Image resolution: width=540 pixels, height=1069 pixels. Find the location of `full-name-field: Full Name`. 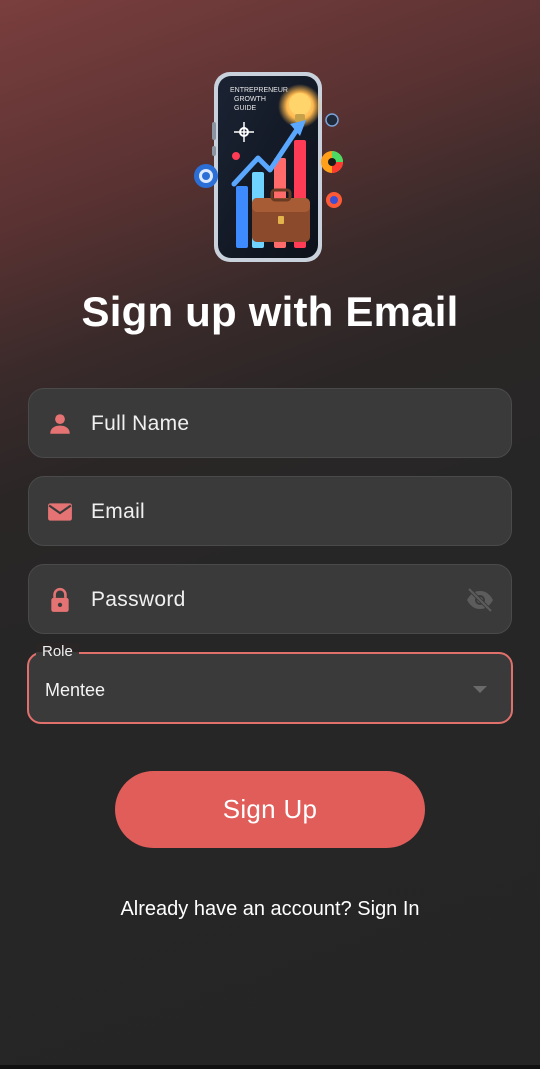

full-name-field: Full Name is located at coordinates (270, 423).